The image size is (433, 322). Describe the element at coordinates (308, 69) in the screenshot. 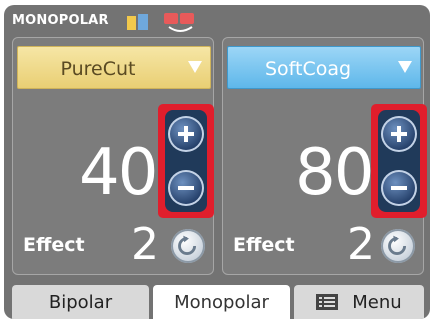

I see `coag-mode-label: SoftCoag` at that location.